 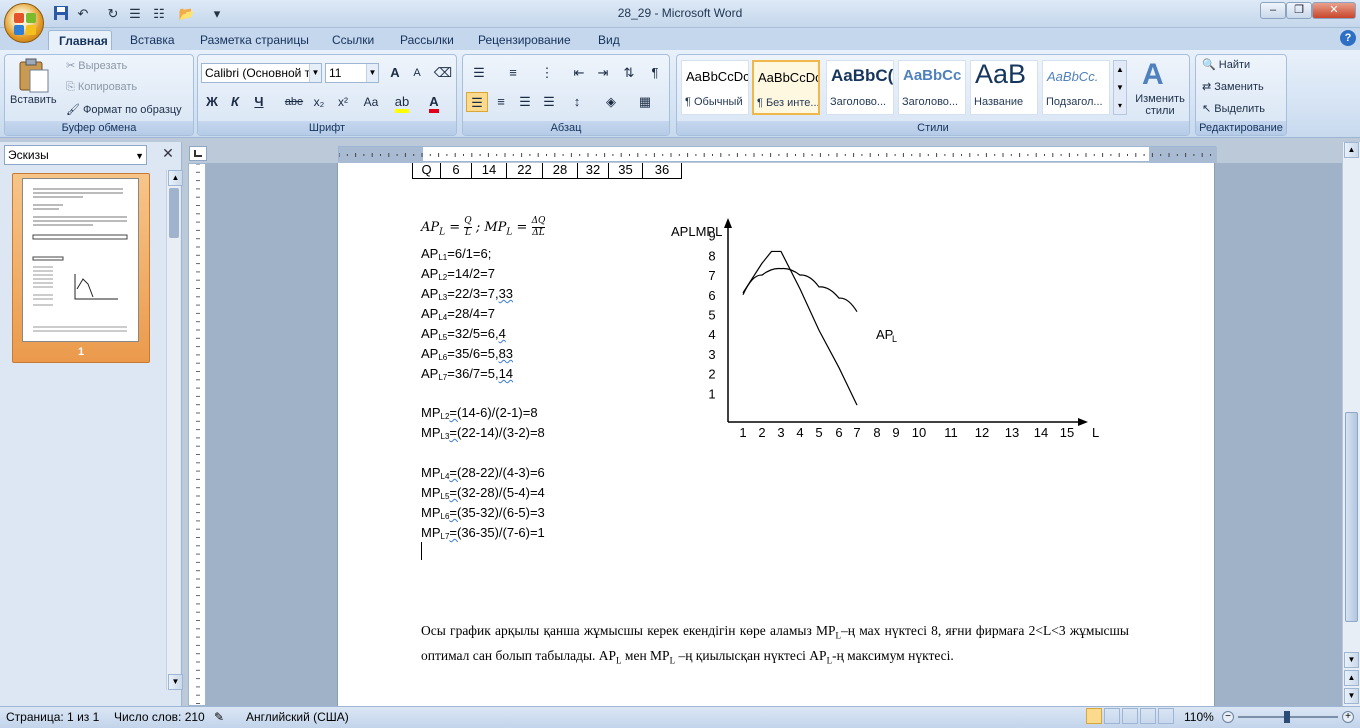 I want to click on subscript-button: x₂, so click(x=319, y=102).